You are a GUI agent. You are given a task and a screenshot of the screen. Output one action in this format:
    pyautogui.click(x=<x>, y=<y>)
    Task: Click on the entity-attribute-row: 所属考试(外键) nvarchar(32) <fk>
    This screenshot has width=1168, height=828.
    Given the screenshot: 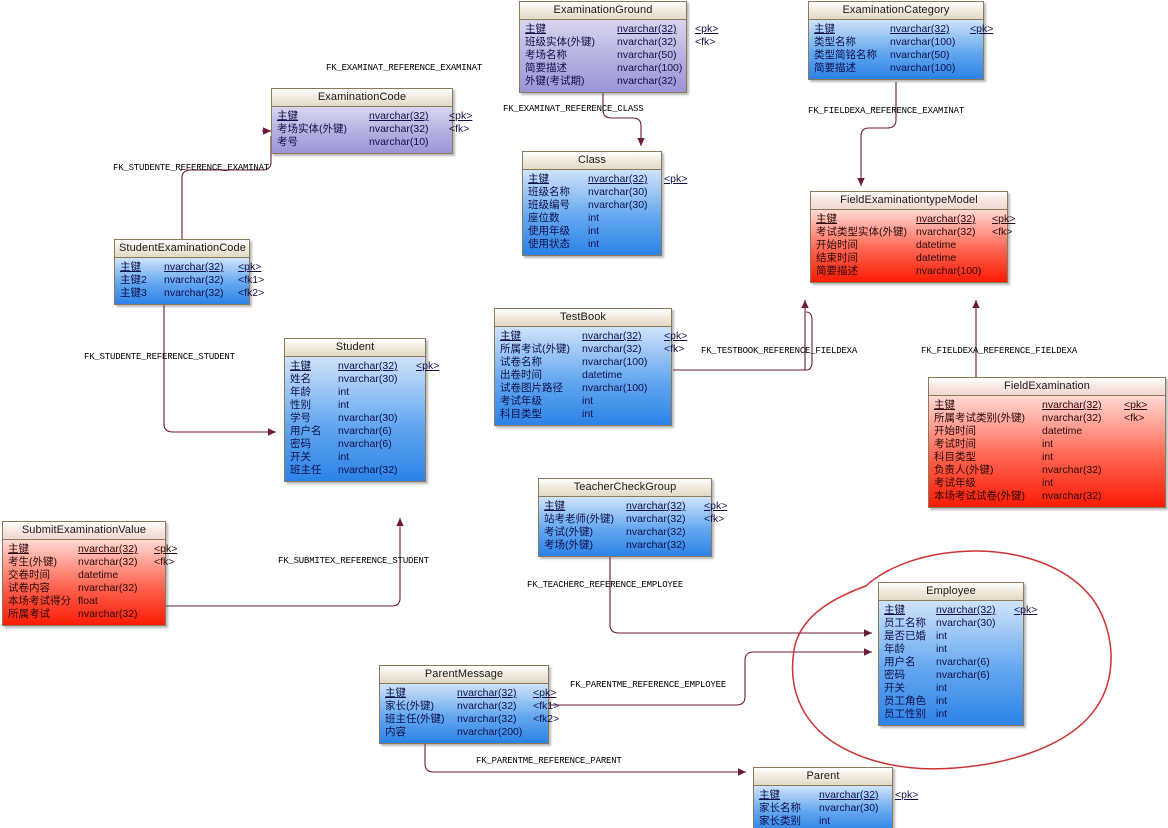 What is the action you would take?
    pyautogui.click(x=592, y=349)
    